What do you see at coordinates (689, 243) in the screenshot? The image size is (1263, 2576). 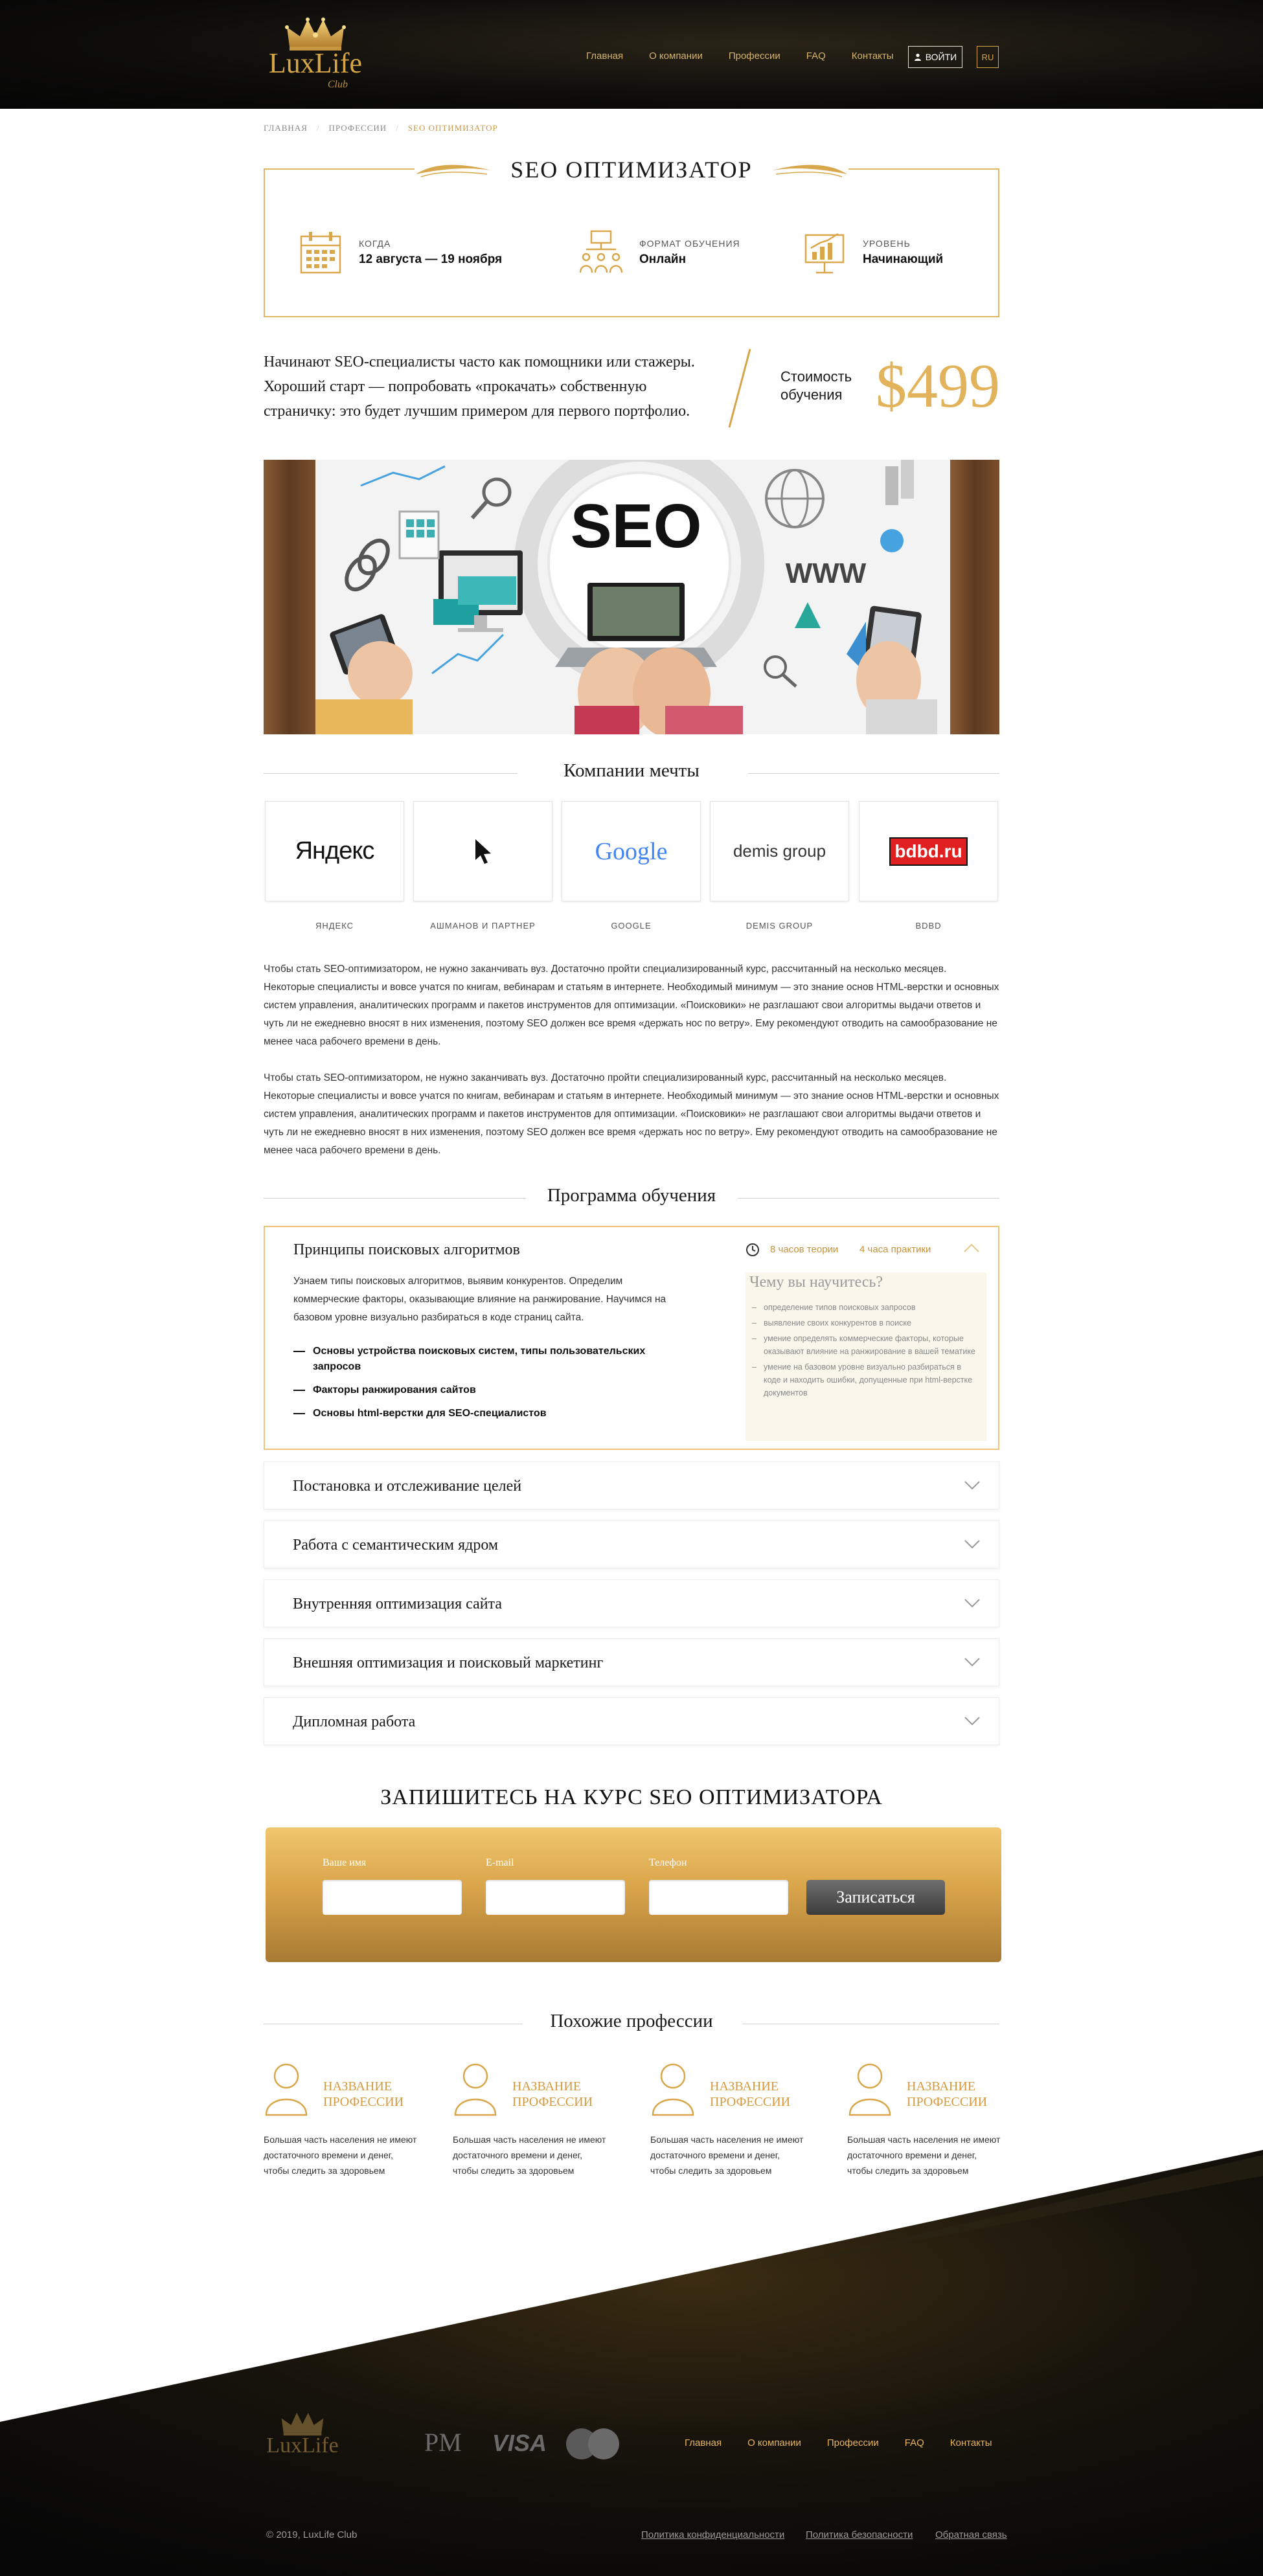 I see `format-label: ФОРМАТ ОБУЧЕНИЯ` at bounding box center [689, 243].